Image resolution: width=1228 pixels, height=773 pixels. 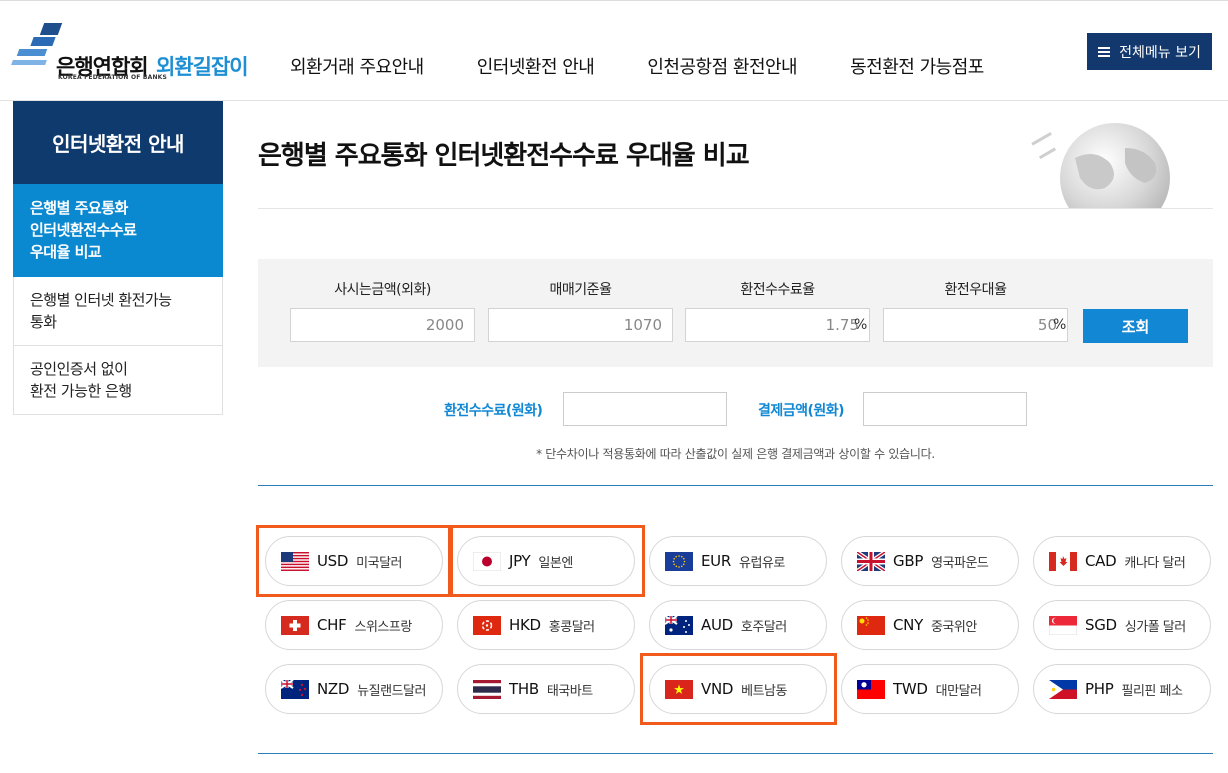 What do you see at coordinates (735, 753) in the screenshot?
I see `bottom-divider` at bounding box center [735, 753].